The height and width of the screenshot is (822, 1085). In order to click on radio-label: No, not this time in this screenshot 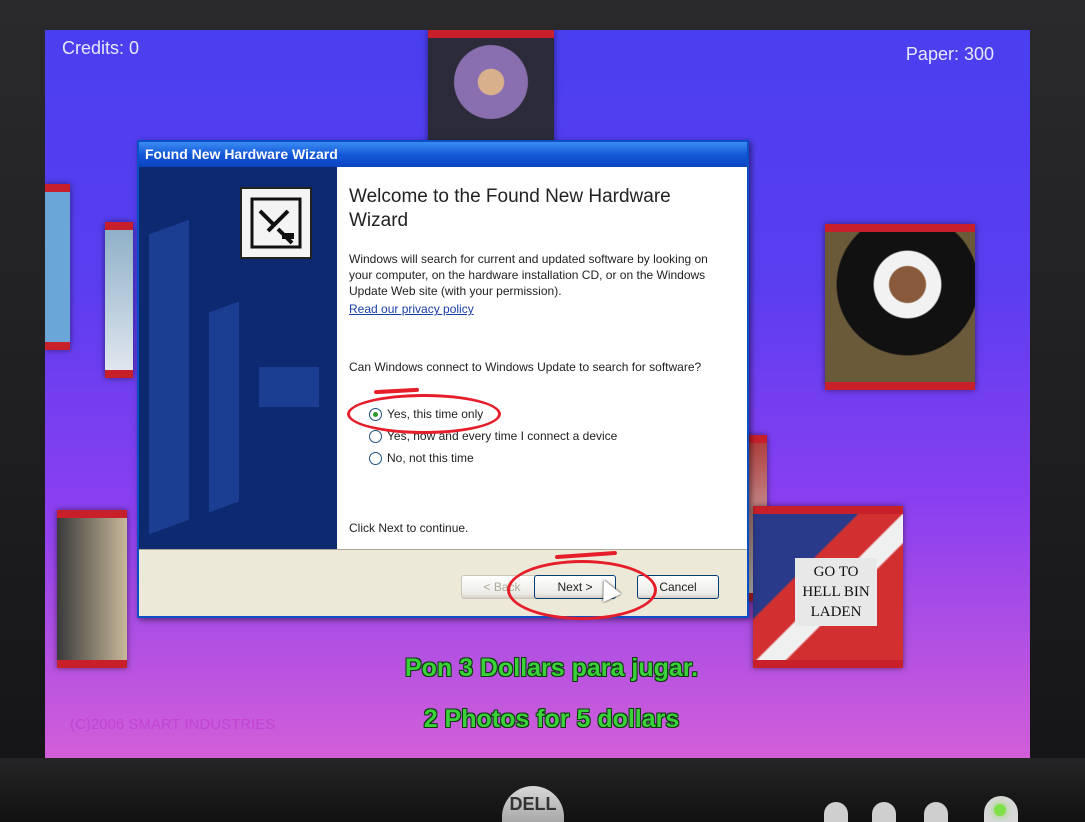, I will do `click(430, 458)`.